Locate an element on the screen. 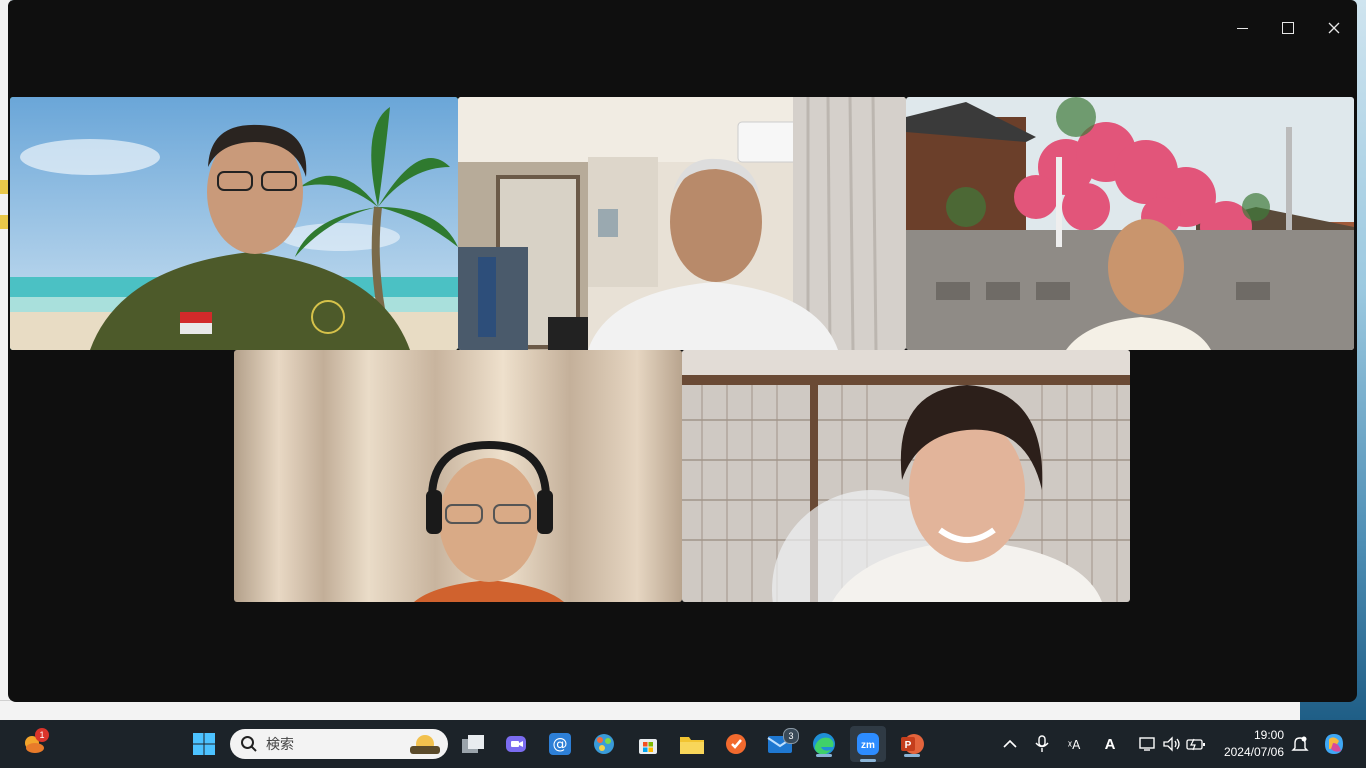  ime-mode-button: ᵡA is located at coordinates (1074, 744).